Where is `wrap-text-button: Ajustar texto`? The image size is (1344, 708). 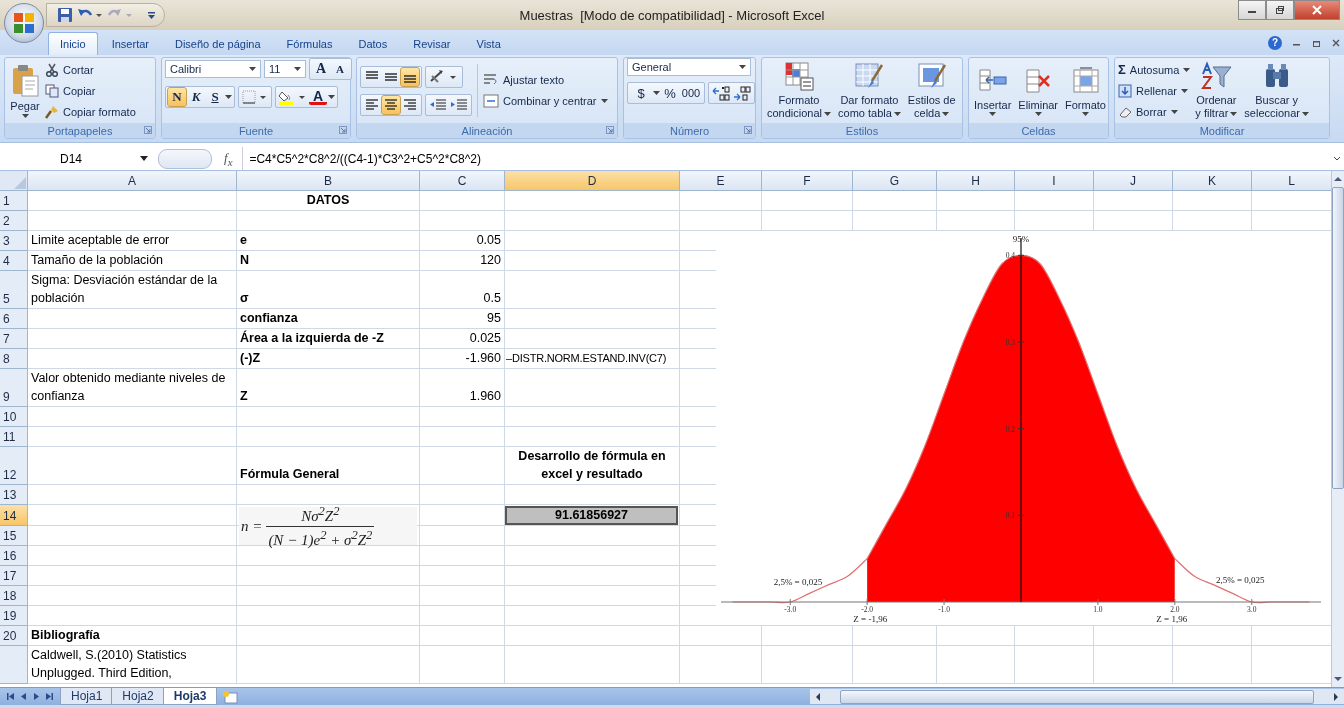 wrap-text-button: Ajustar texto is located at coordinates (545, 80).